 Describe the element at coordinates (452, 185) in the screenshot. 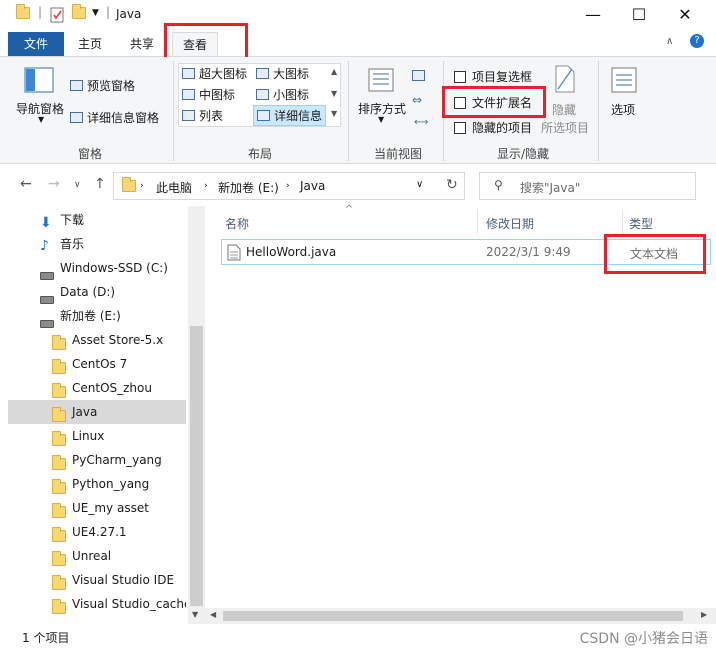

I see `refresh-icon: ↻` at that location.